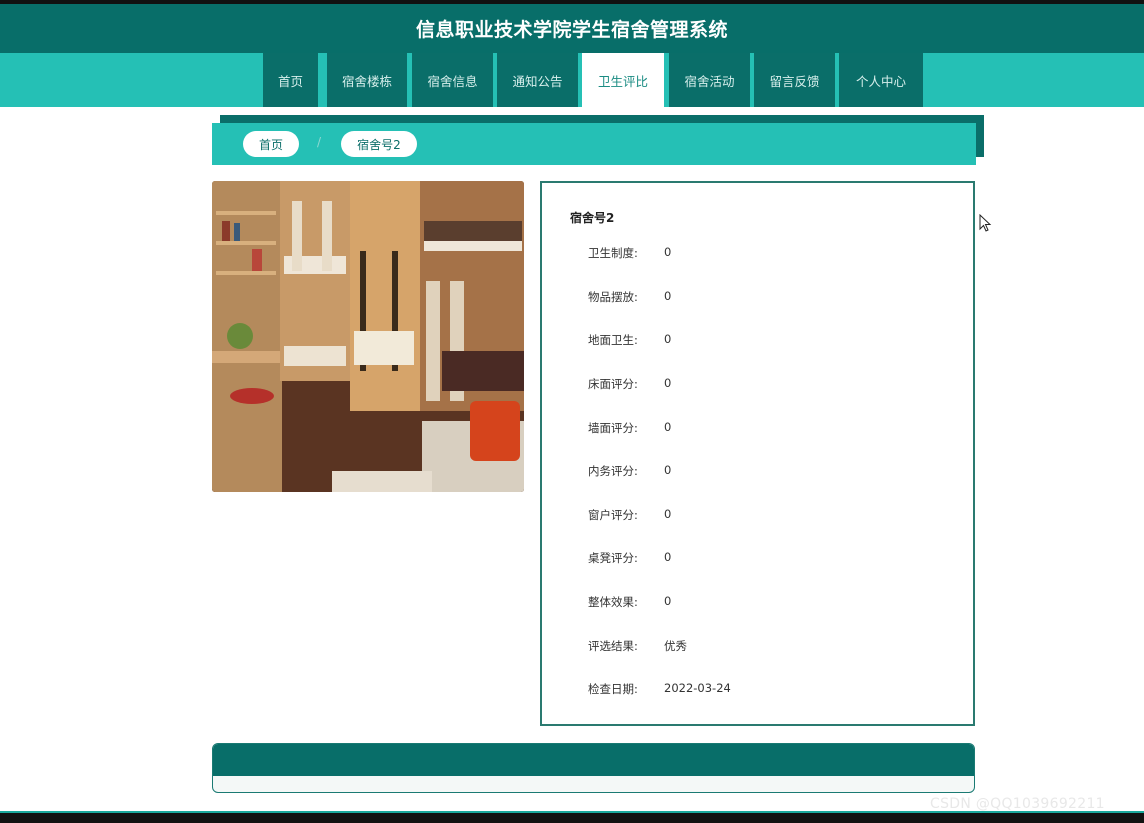 The image size is (1144, 823). Describe the element at coordinates (592, 218) in the screenshot. I see `detail-title: 宿舍号2` at that location.